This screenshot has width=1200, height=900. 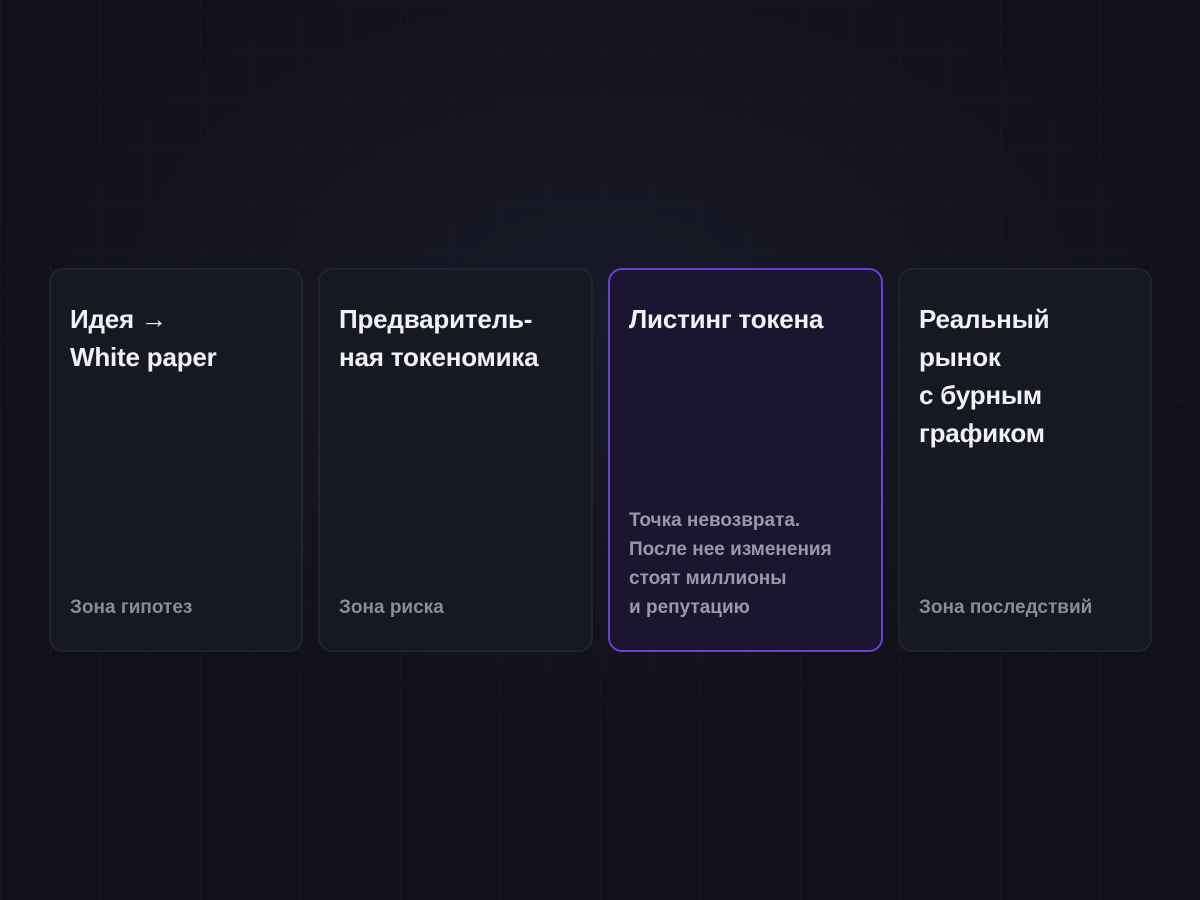 I want to click on stage-card-tokenomics: Предваритель- ная токеномика Зона риска, so click(x=455, y=460).